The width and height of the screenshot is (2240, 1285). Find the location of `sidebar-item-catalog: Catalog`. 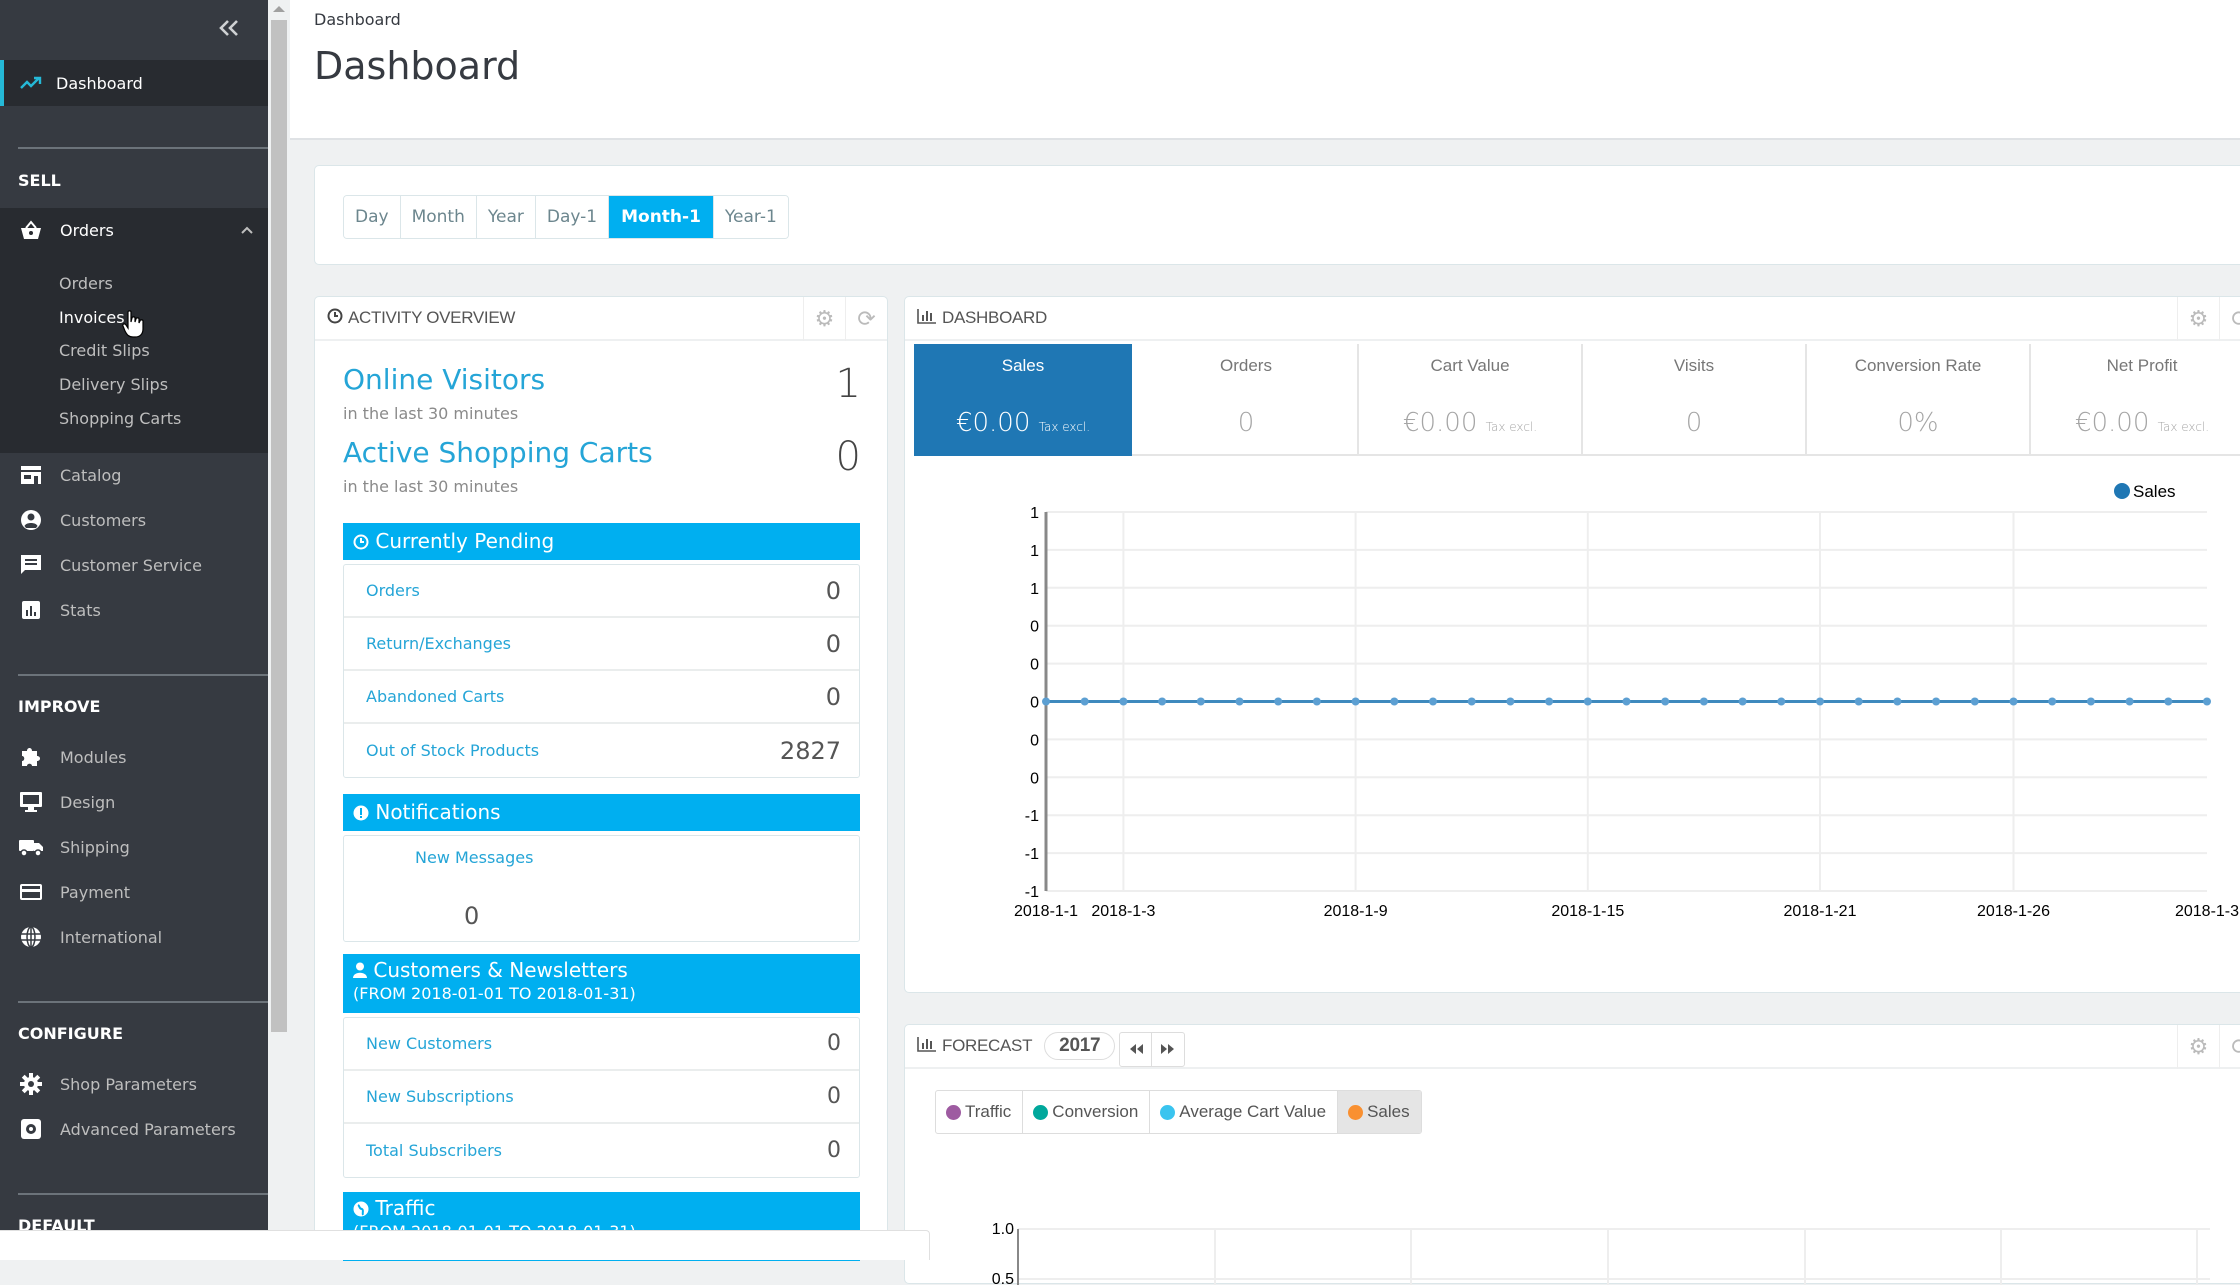

sidebar-item-catalog: Catalog is located at coordinates (69, 475).